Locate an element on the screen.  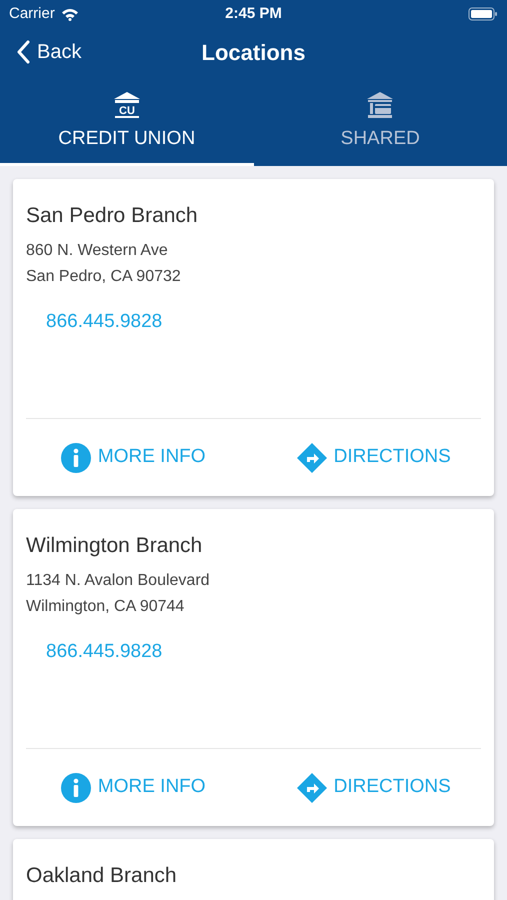
wifi-icon is located at coordinates (69, 14).